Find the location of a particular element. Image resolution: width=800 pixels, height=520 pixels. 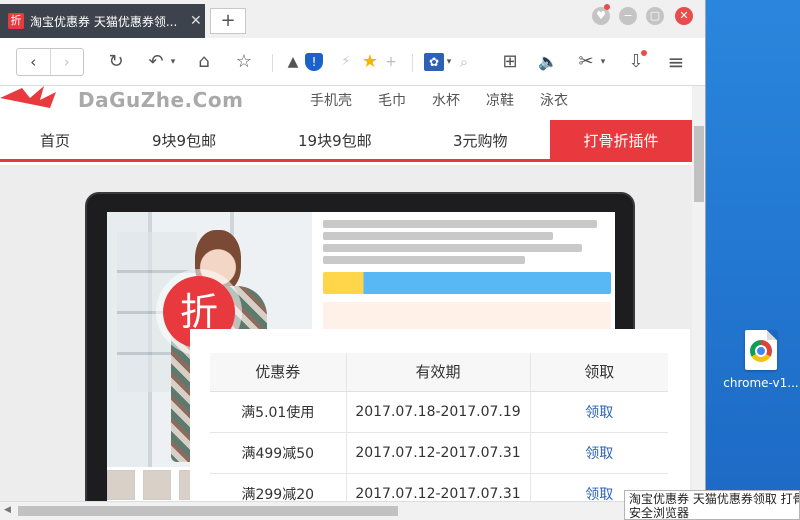

nav-button-group: ‹ › is located at coordinates (50, 62).